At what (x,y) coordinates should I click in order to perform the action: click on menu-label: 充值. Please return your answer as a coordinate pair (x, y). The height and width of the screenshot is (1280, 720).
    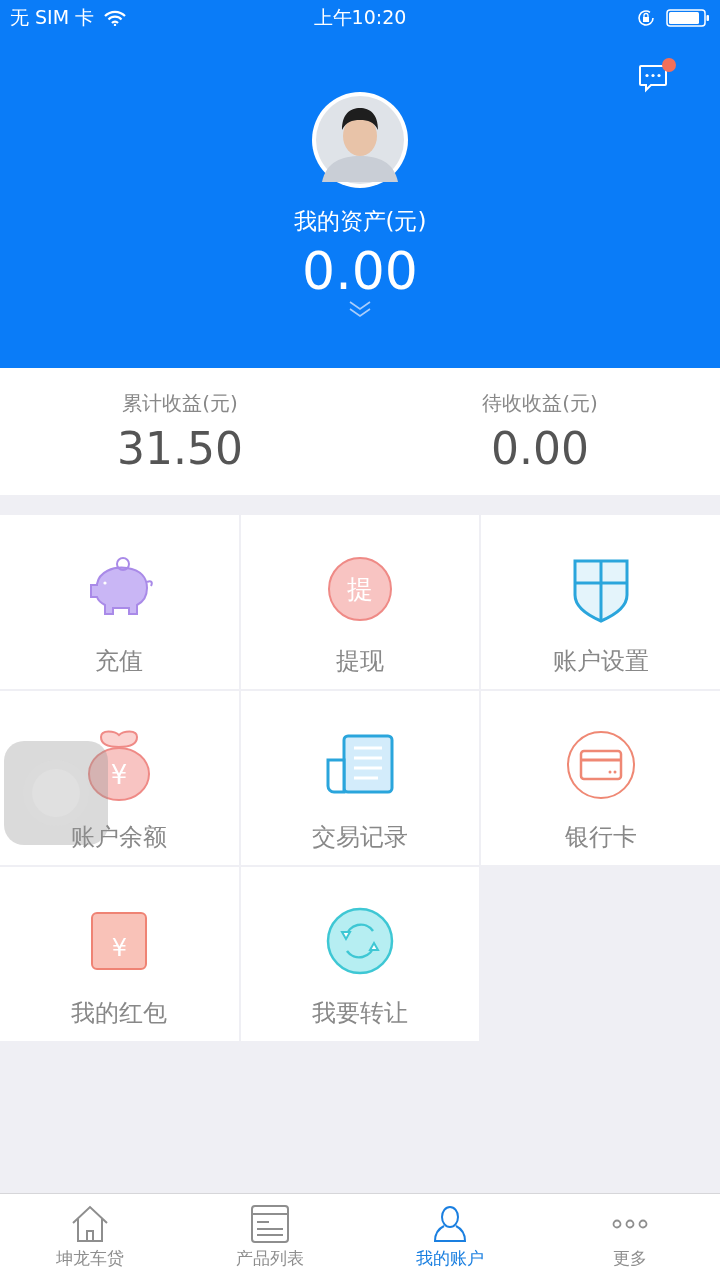
    Looking at the image, I should click on (119, 661).